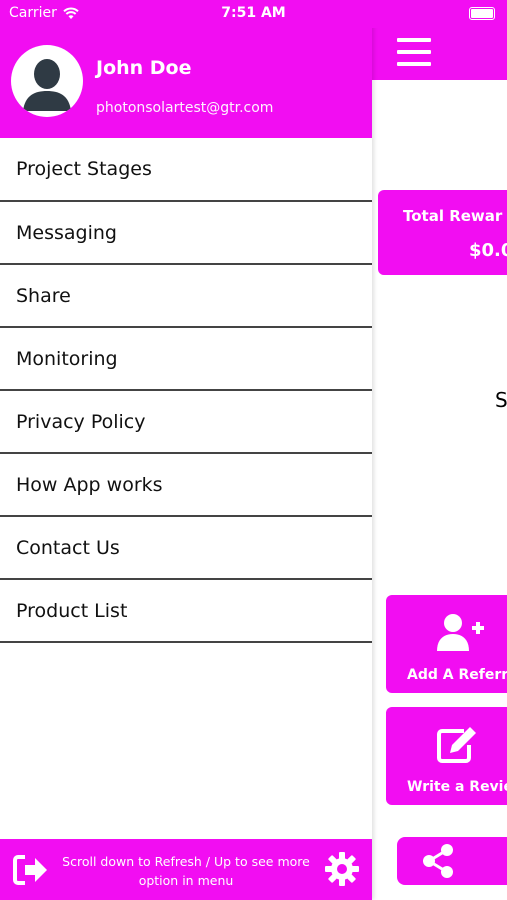 This screenshot has width=507, height=900. What do you see at coordinates (186, 422) in the screenshot?
I see `menu-item-privacy-policy: Privacy Policy` at bounding box center [186, 422].